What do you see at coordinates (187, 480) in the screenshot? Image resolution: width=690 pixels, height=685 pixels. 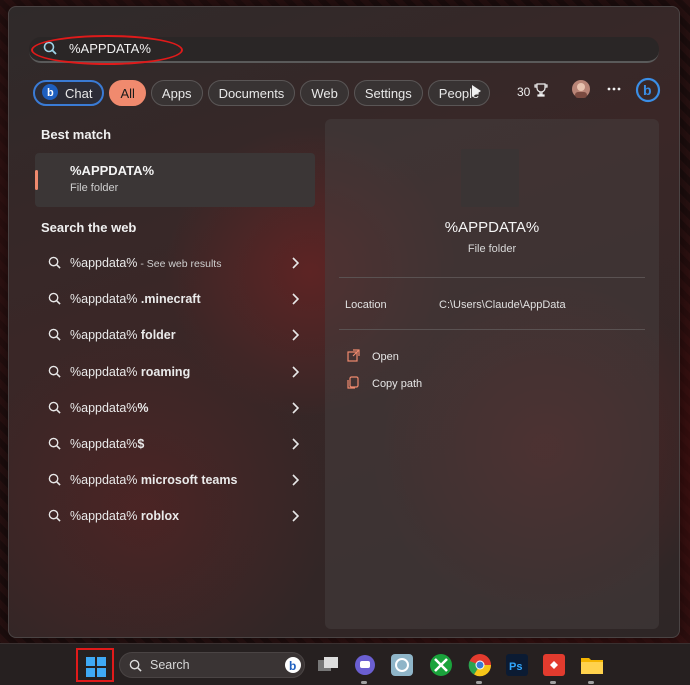 I see `suggestion-completion: microsoft teams` at bounding box center [187, 480].